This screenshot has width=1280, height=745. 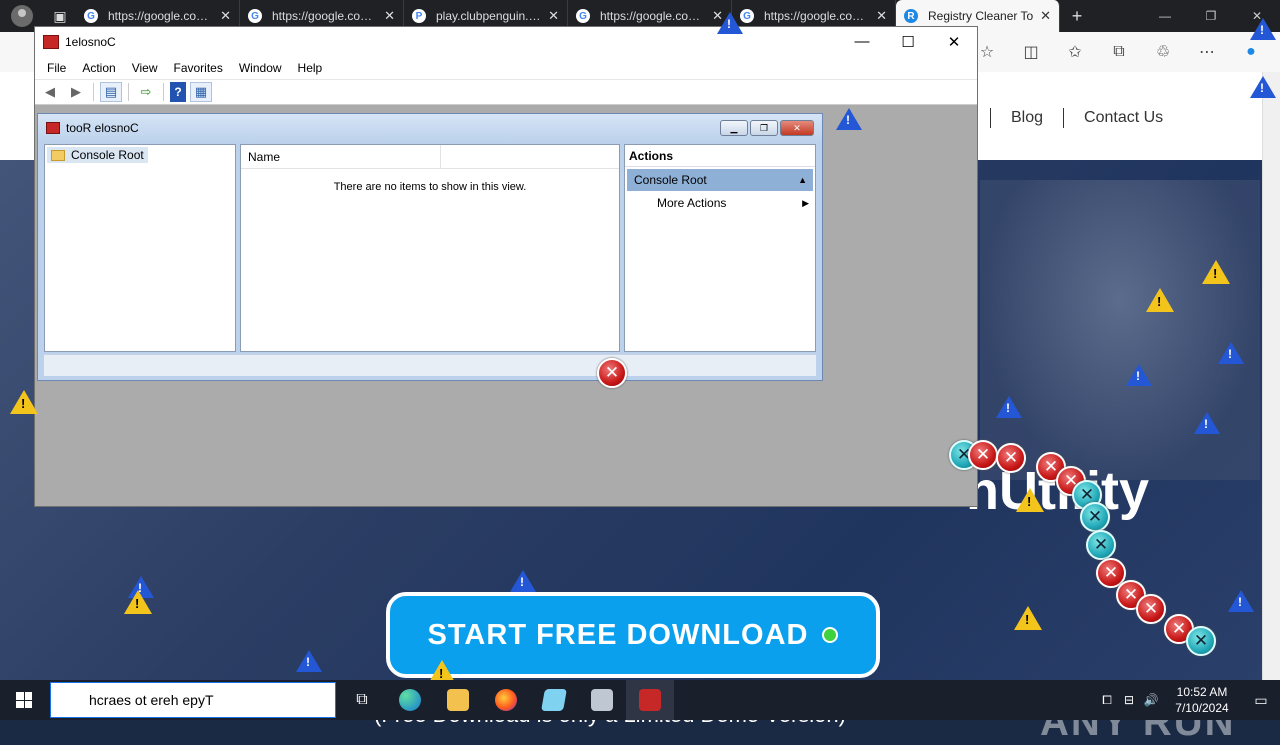 I want to click on mmc-minimize-button: —, so click(x=862, y=42).